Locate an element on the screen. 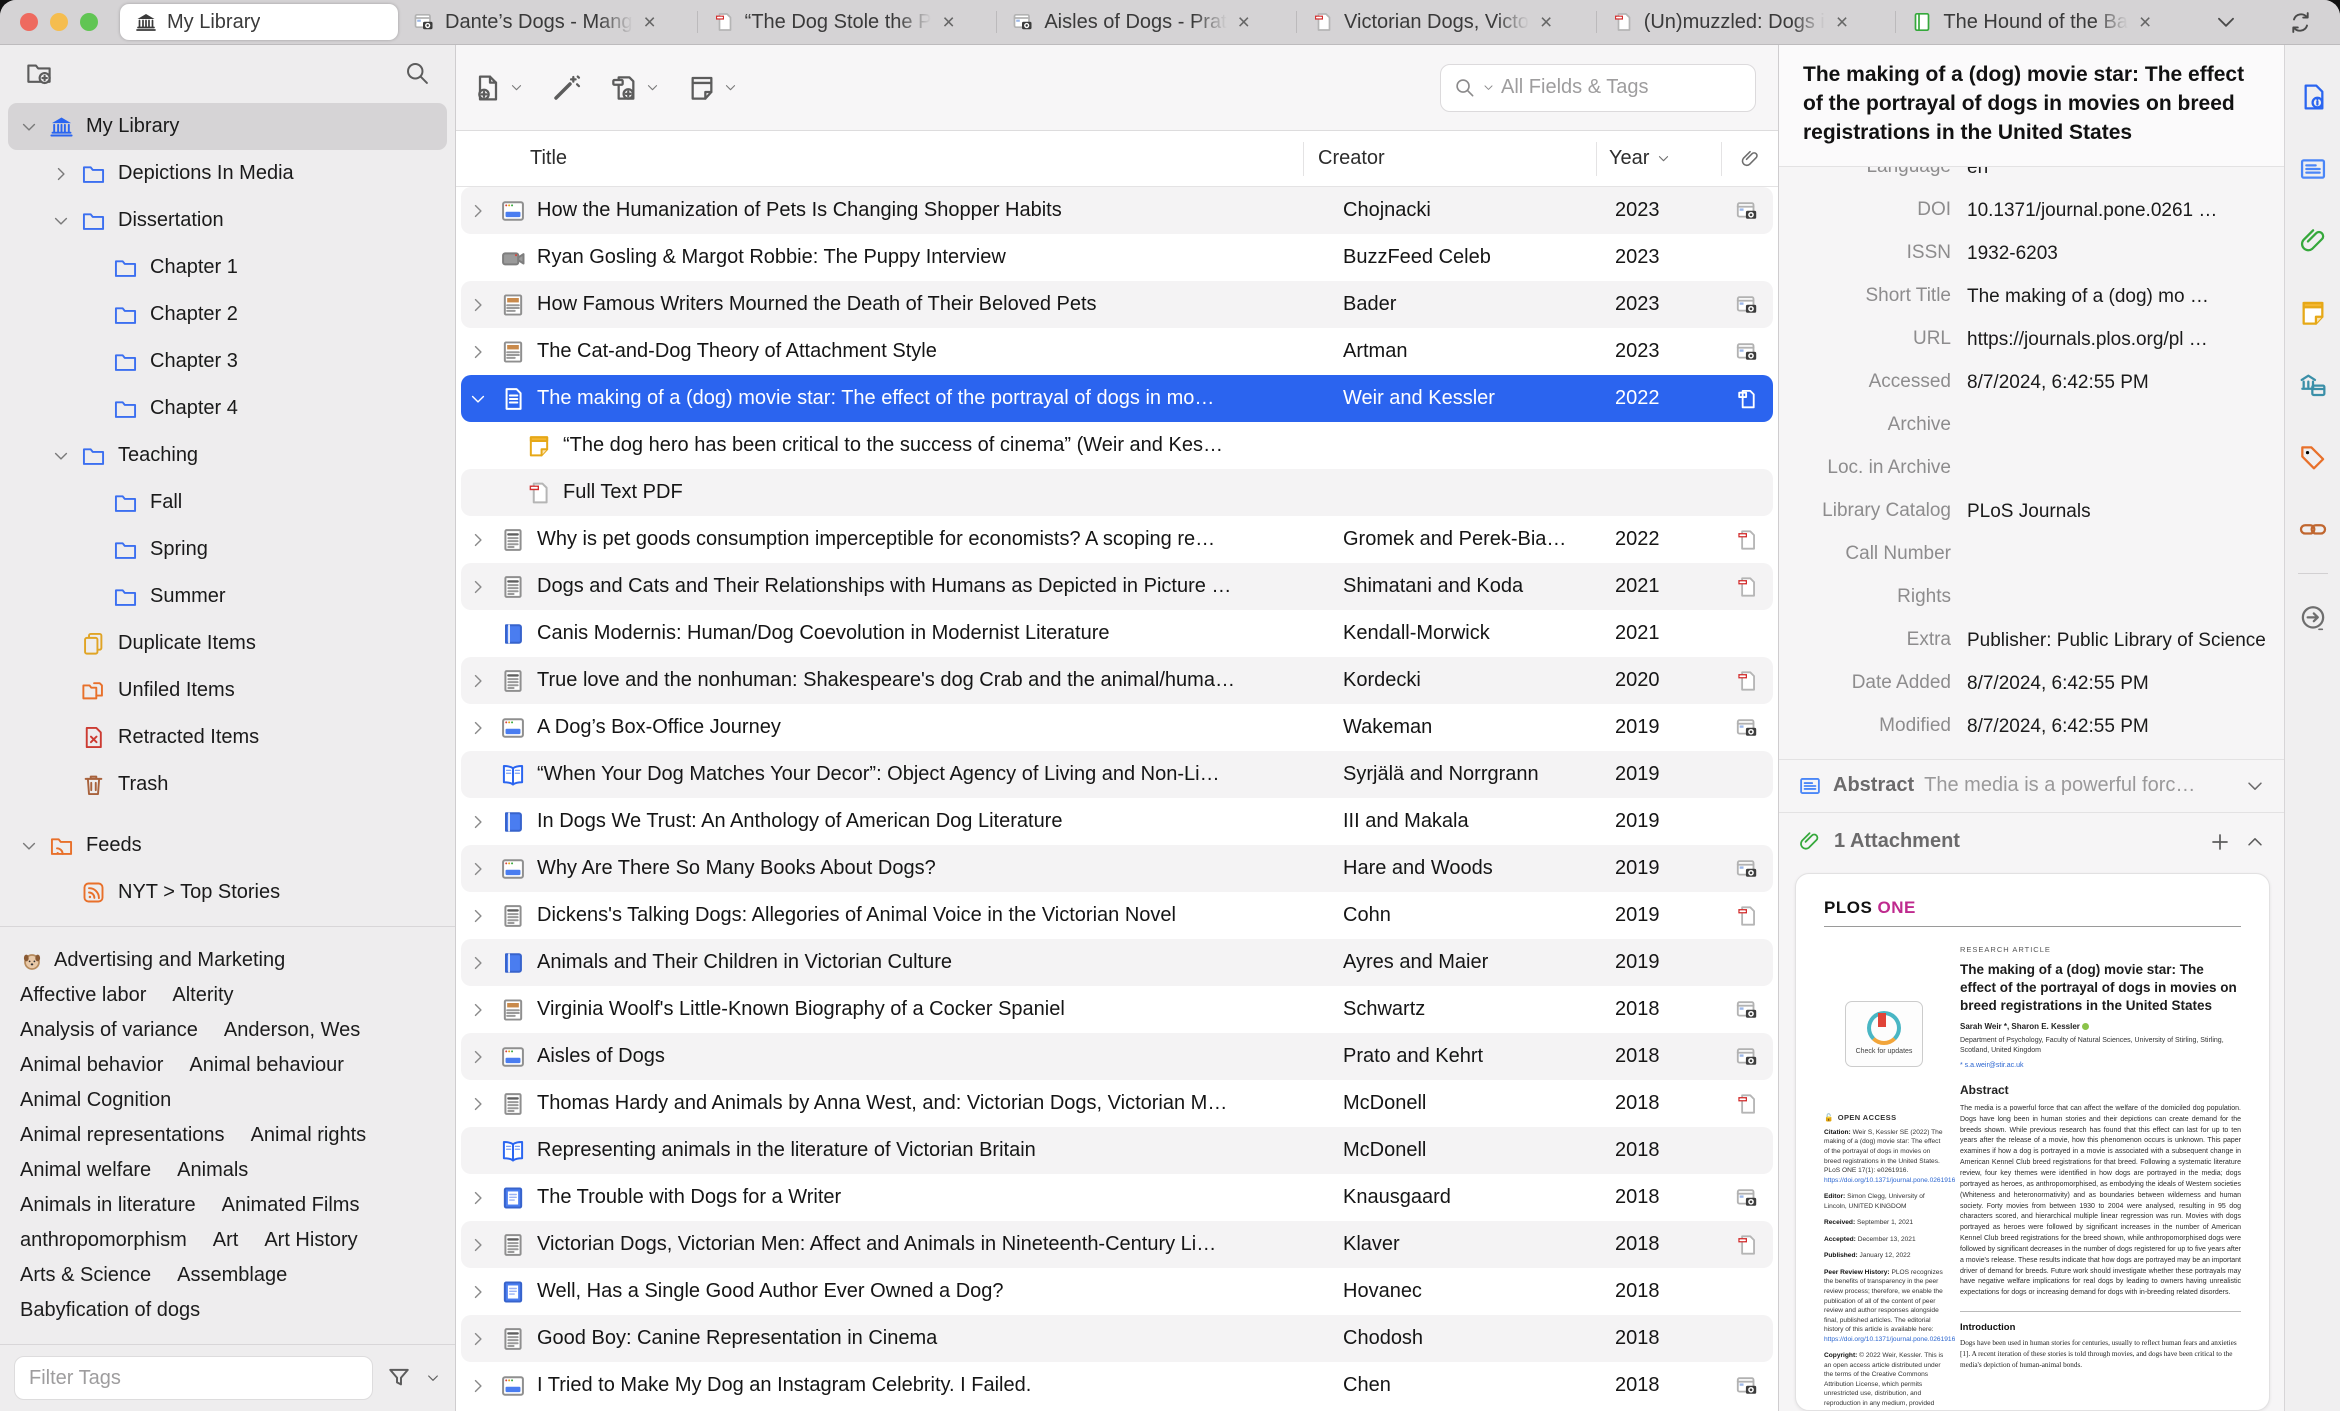 The width and height of the screenshot is (2340, 1411). tag-art: Art is located at coordinates (226, 1240).